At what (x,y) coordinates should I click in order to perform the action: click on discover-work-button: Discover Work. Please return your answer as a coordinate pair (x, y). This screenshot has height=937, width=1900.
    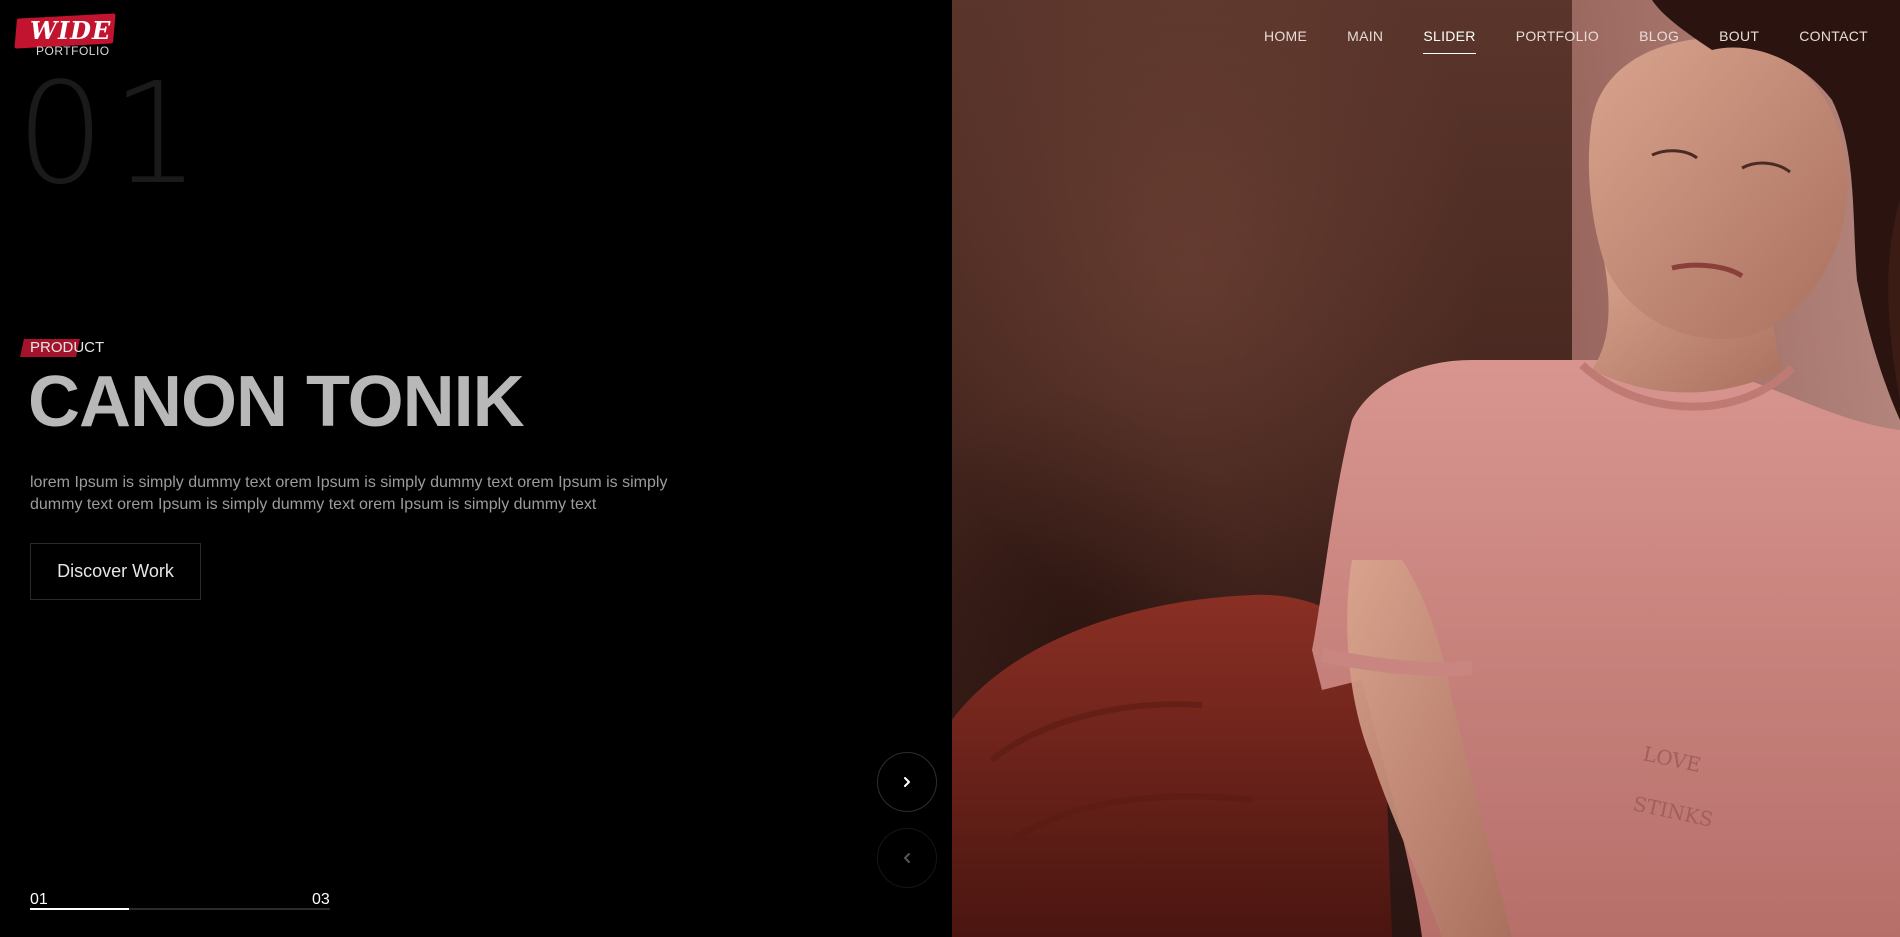
    Looking at the image, I should click on (115, 571).